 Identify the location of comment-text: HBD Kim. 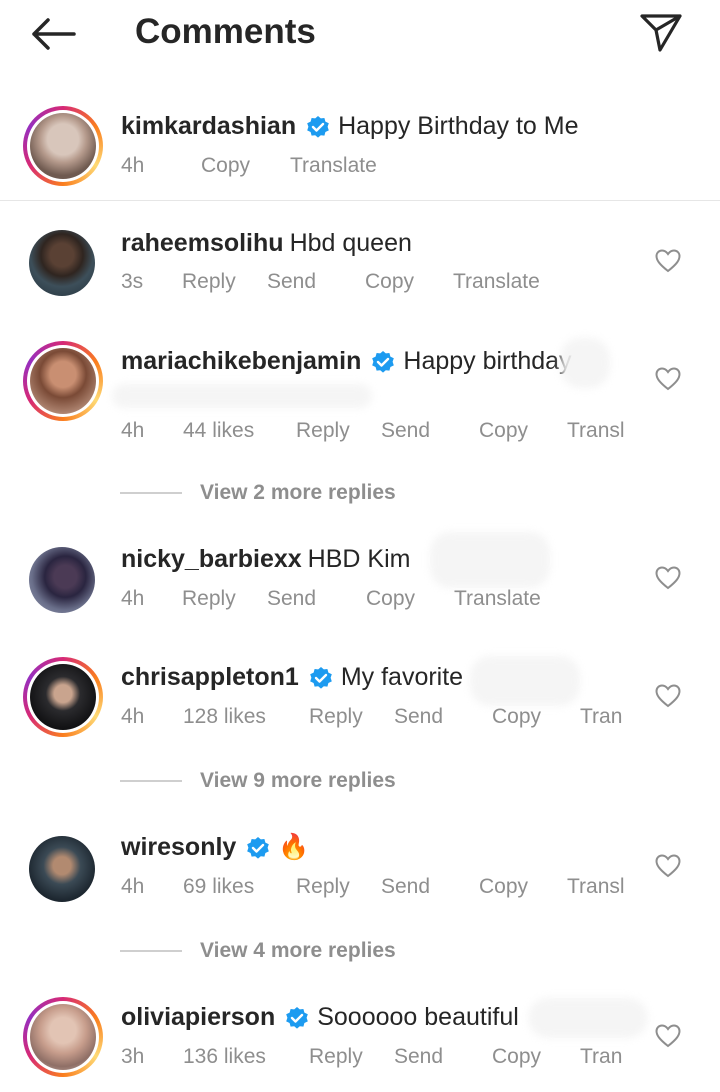
(359, 559).